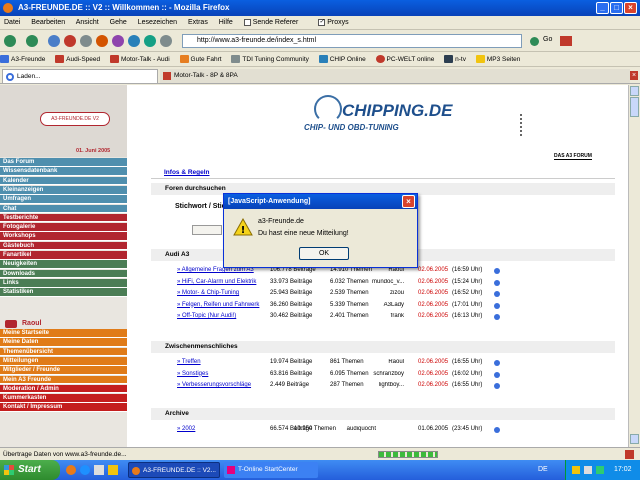 The image size is (640, 480). Describe the element at coordinates (226, 22) in the screenshot. I see `menu-hilfe: Hilfe` at that location.